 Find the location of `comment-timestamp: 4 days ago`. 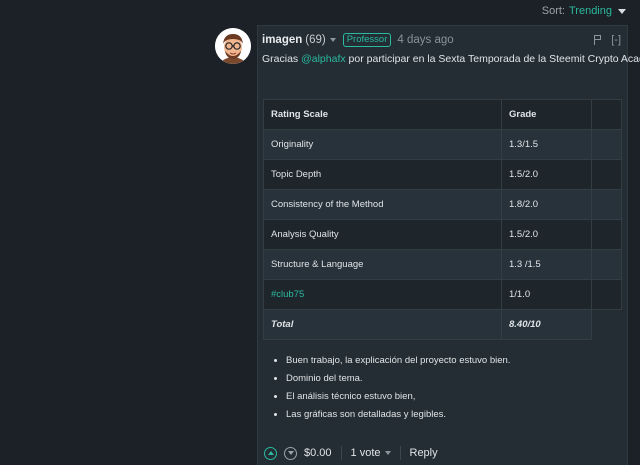

comment-timestamp: 4 days ago is located at coordinates (425, 40).